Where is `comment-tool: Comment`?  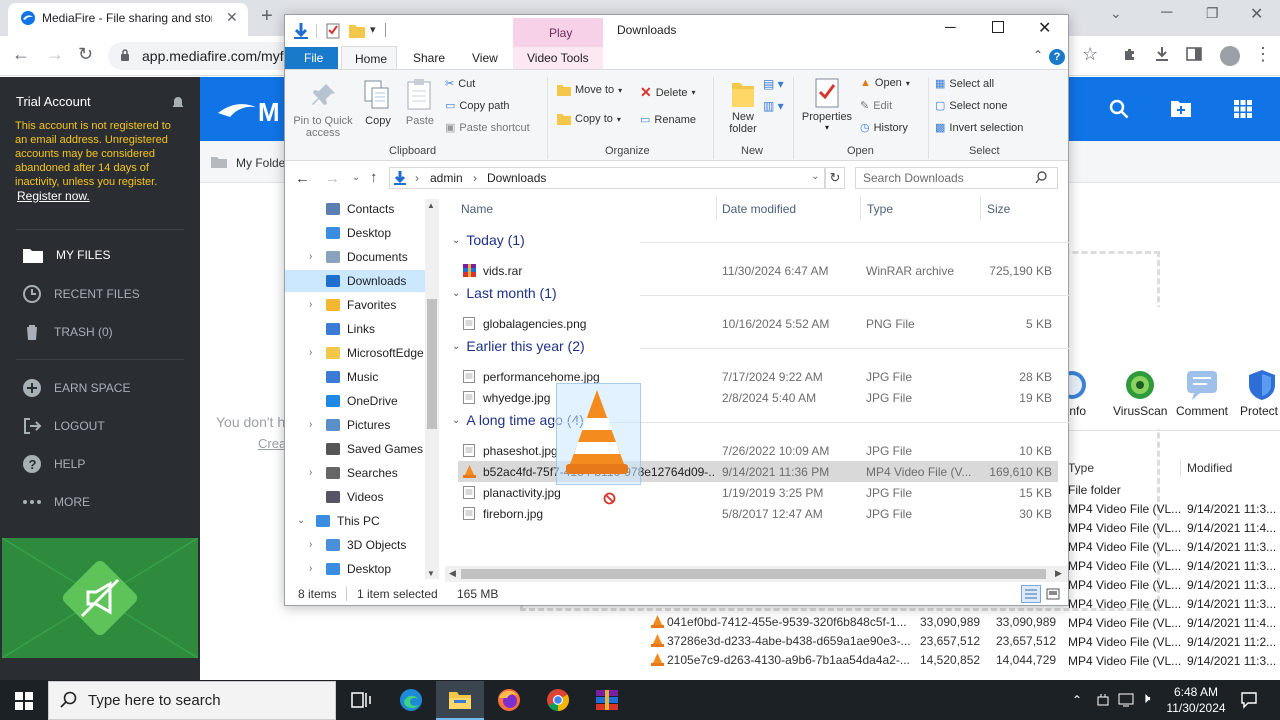
comment-tool: Comment is located at coordinates (1202, 393).